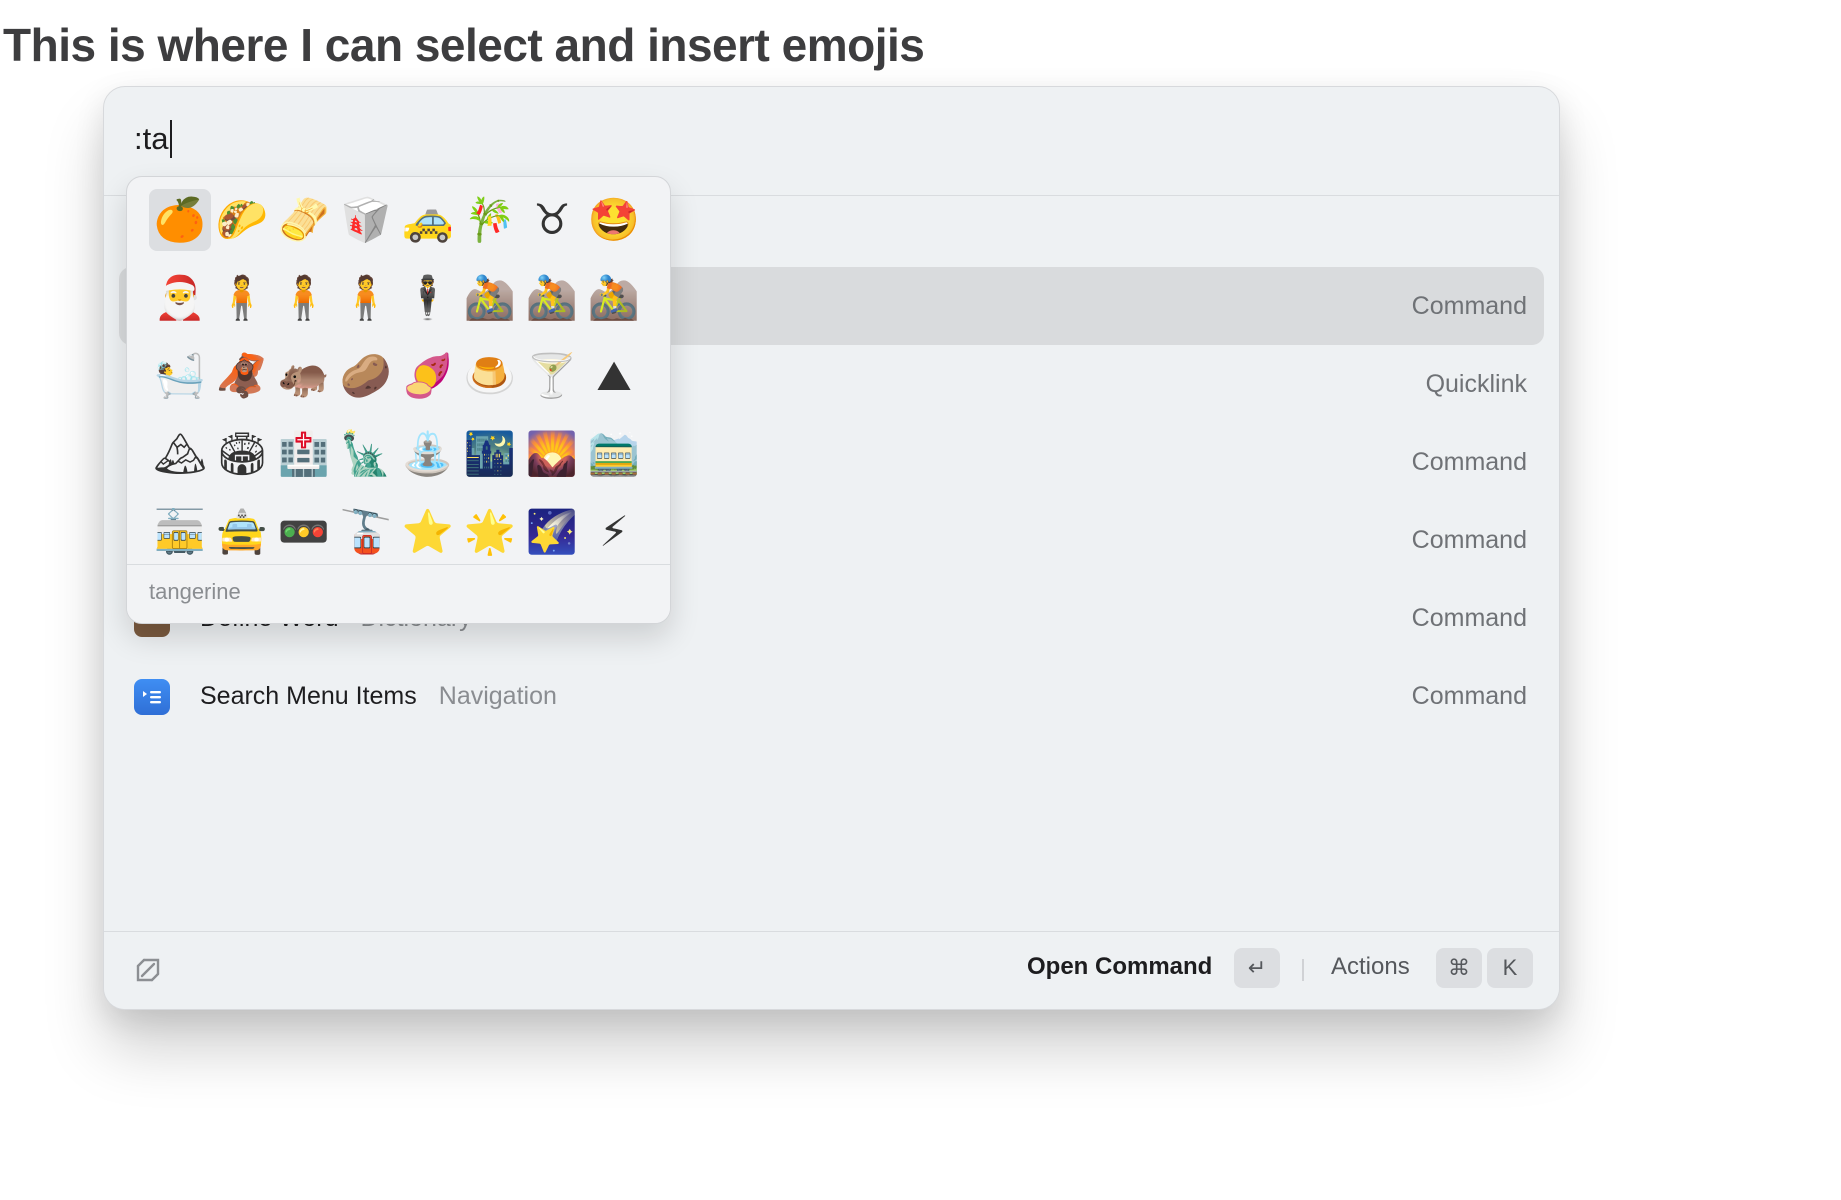  What do you see at coordinates (831, 696) in the screenshot?
I see `result-row-search-menu-items: Search Menu Items Navigation Command` at bounding box center [831, 696].